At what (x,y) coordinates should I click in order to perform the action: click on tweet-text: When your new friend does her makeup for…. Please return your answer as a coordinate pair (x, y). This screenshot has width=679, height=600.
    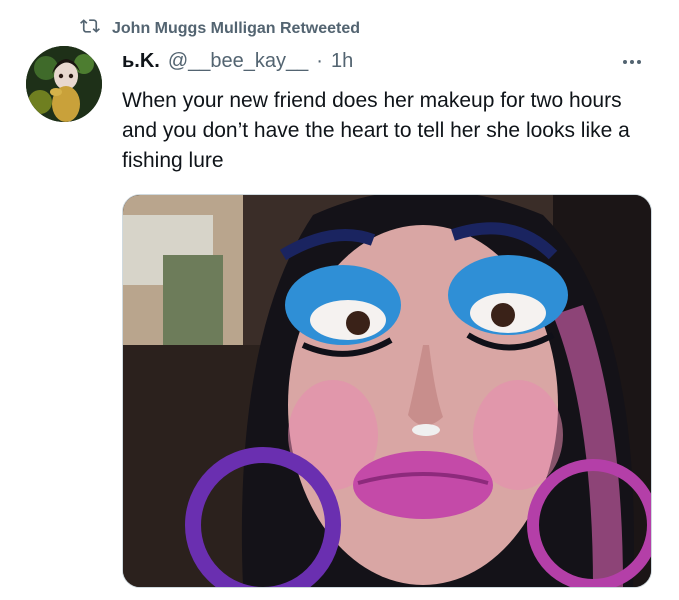
    Looking at the image, I should click on (379, 130).